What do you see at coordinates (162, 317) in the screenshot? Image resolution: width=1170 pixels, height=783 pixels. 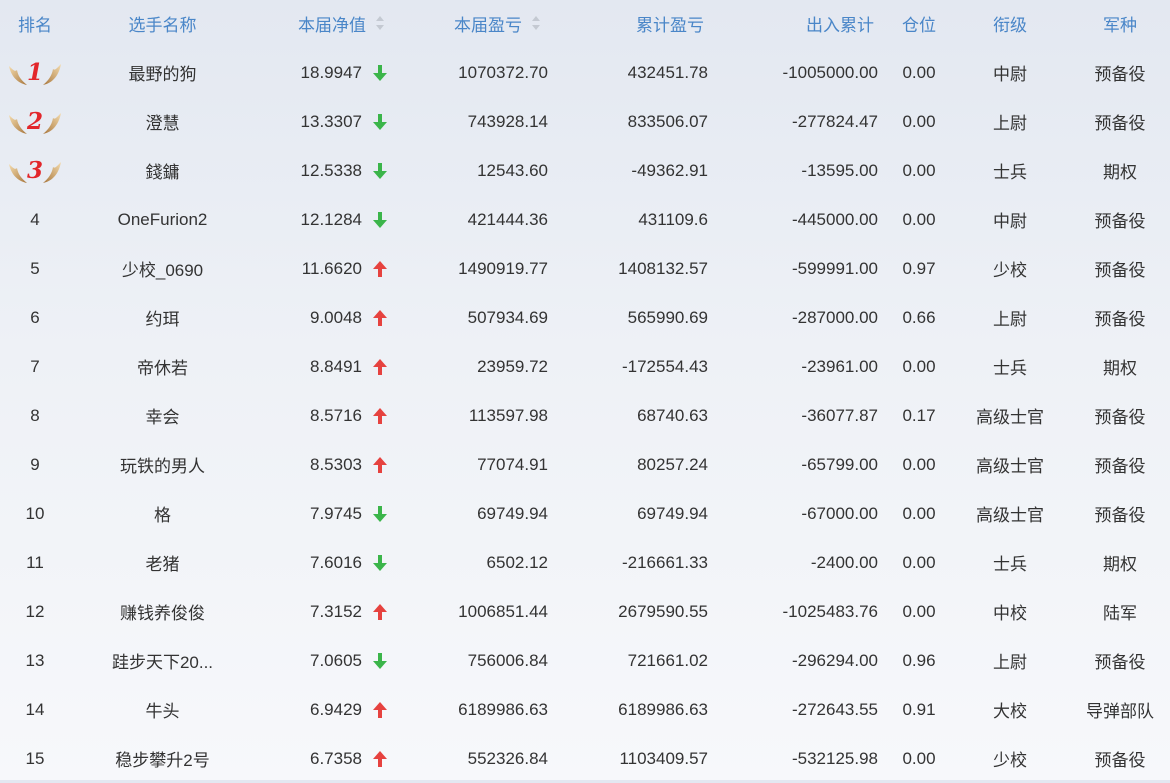 I see `player-name: 约珥` at bounding box center [162, 317].